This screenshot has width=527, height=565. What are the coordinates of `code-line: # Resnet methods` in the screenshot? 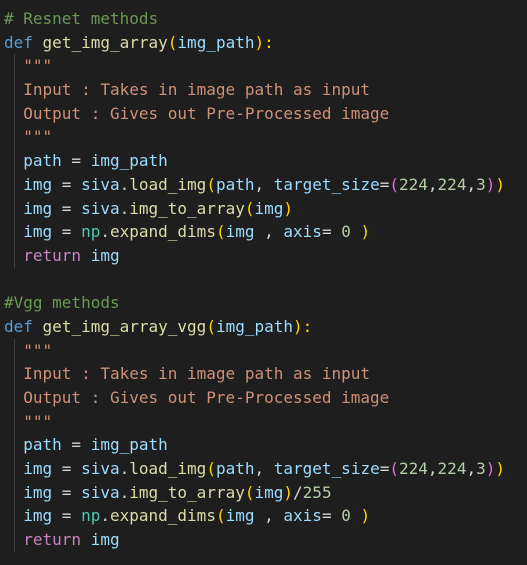 It's located at (263, 19).